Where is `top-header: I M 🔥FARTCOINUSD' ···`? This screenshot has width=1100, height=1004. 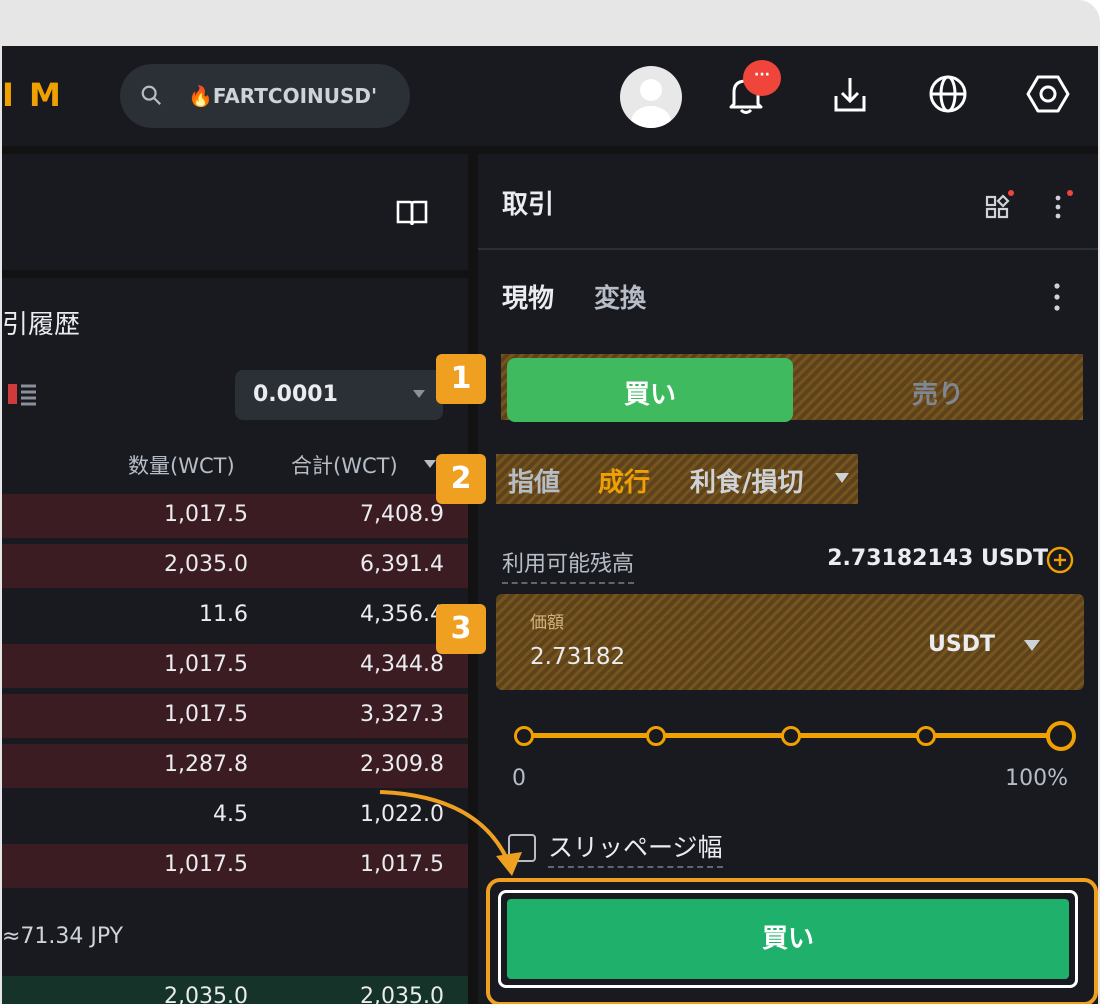
top-header: I M 🔥FARTCOINUSD' ··· is located at coordinates (550, 96).